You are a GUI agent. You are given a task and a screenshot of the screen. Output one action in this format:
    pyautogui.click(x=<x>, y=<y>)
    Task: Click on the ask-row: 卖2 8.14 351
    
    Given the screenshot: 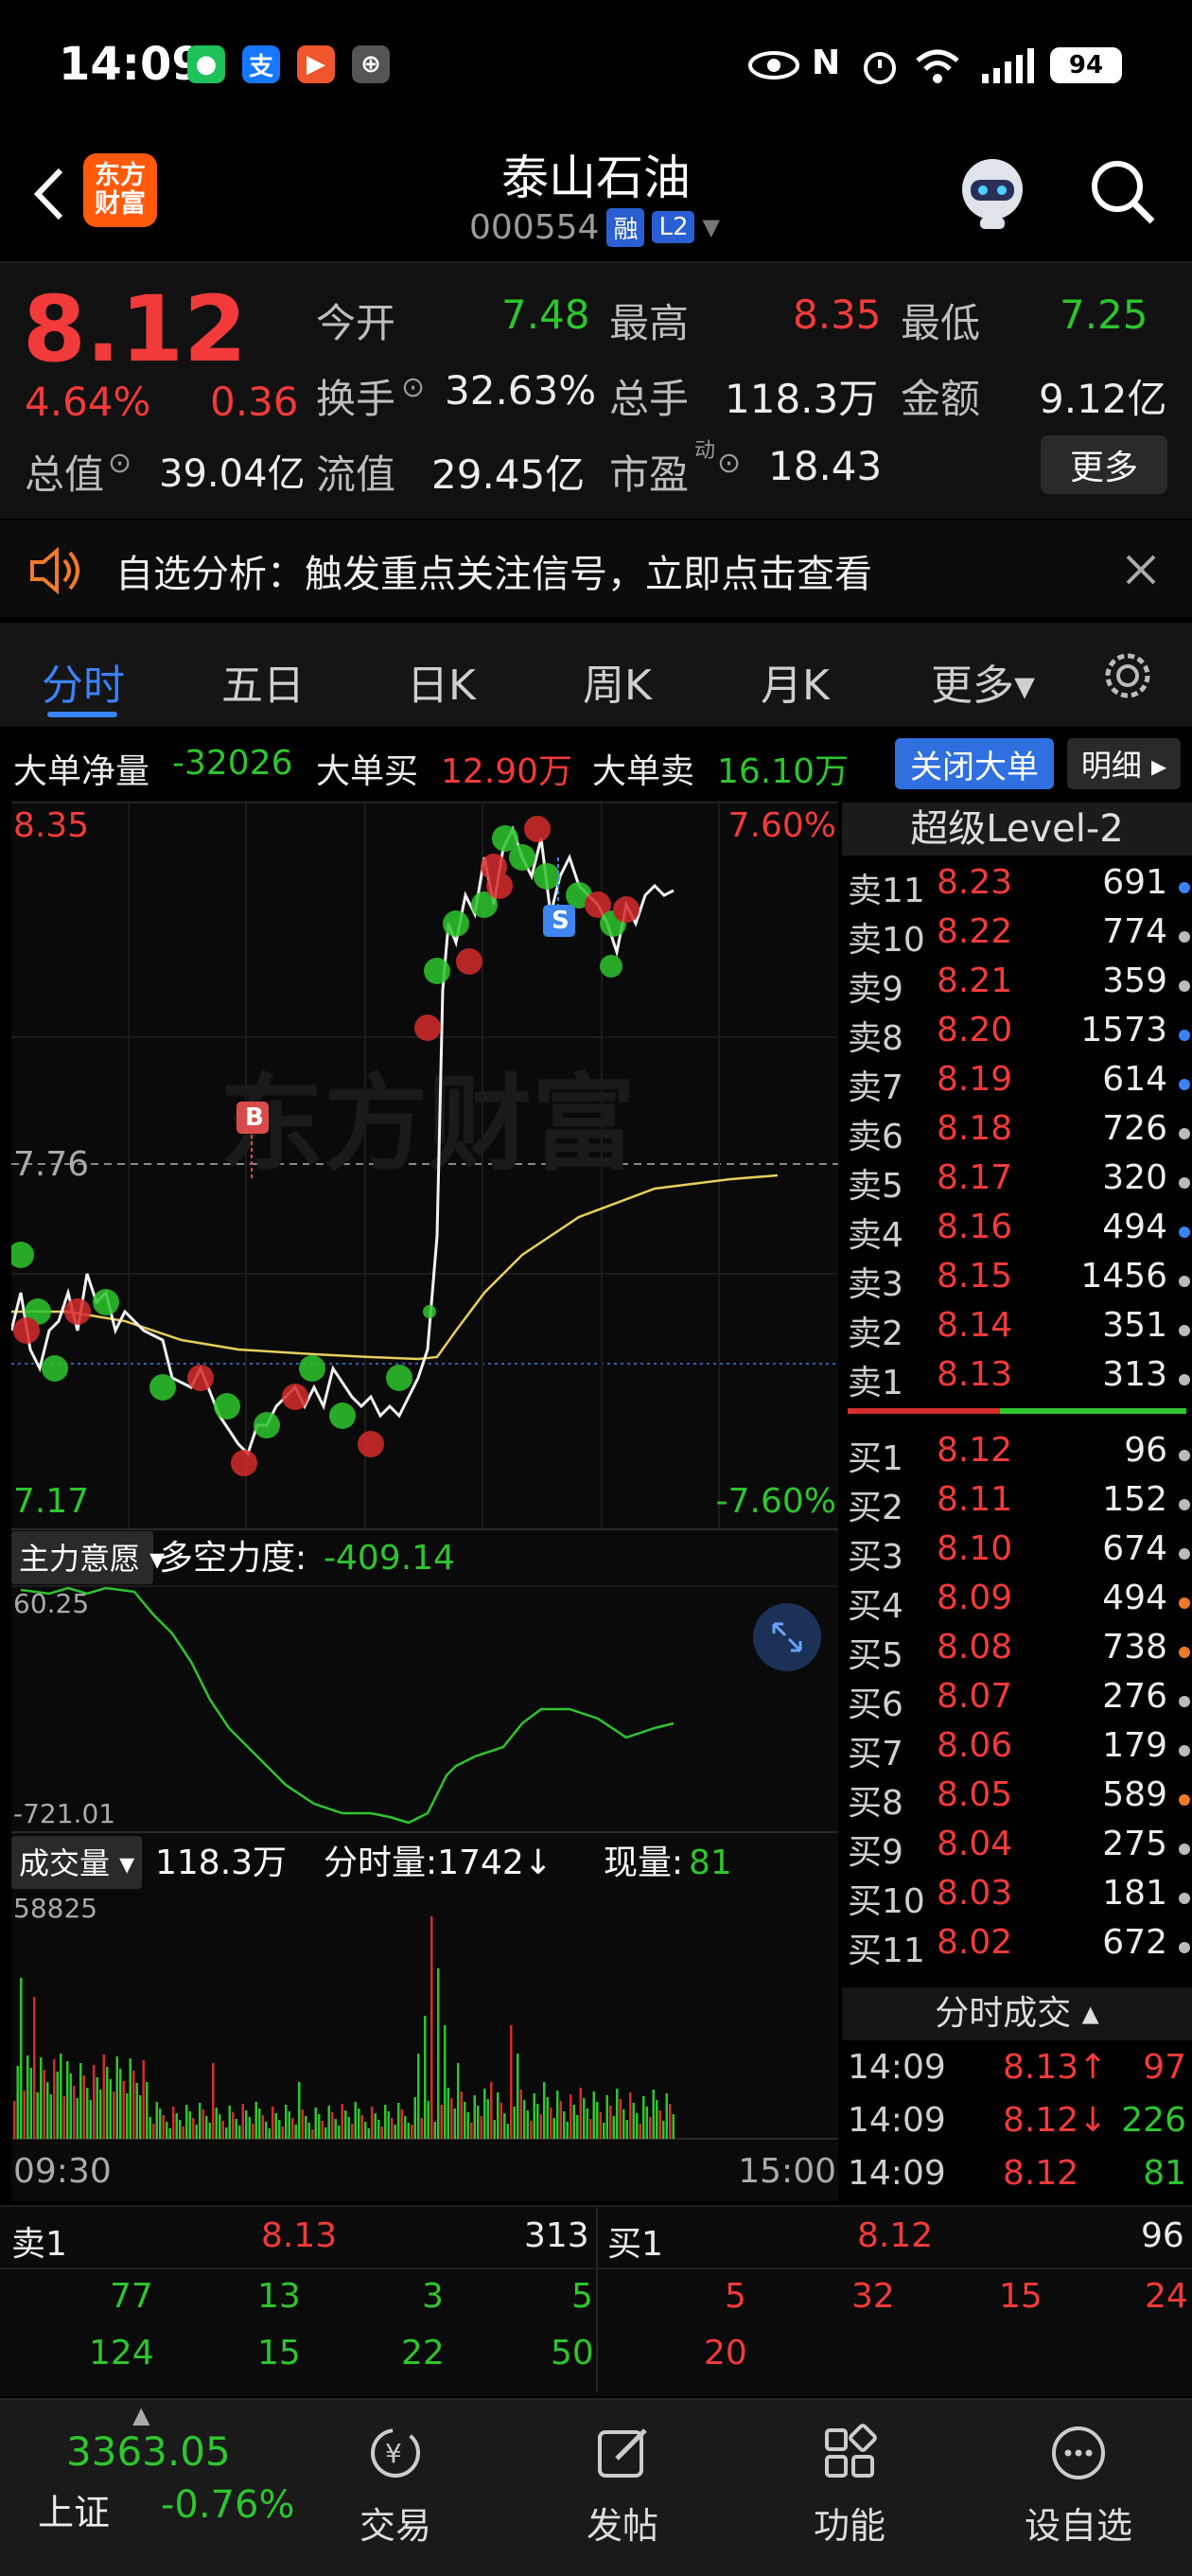 What is the action you would take?
    pyautogui.click(x=1017, y=1330)
    